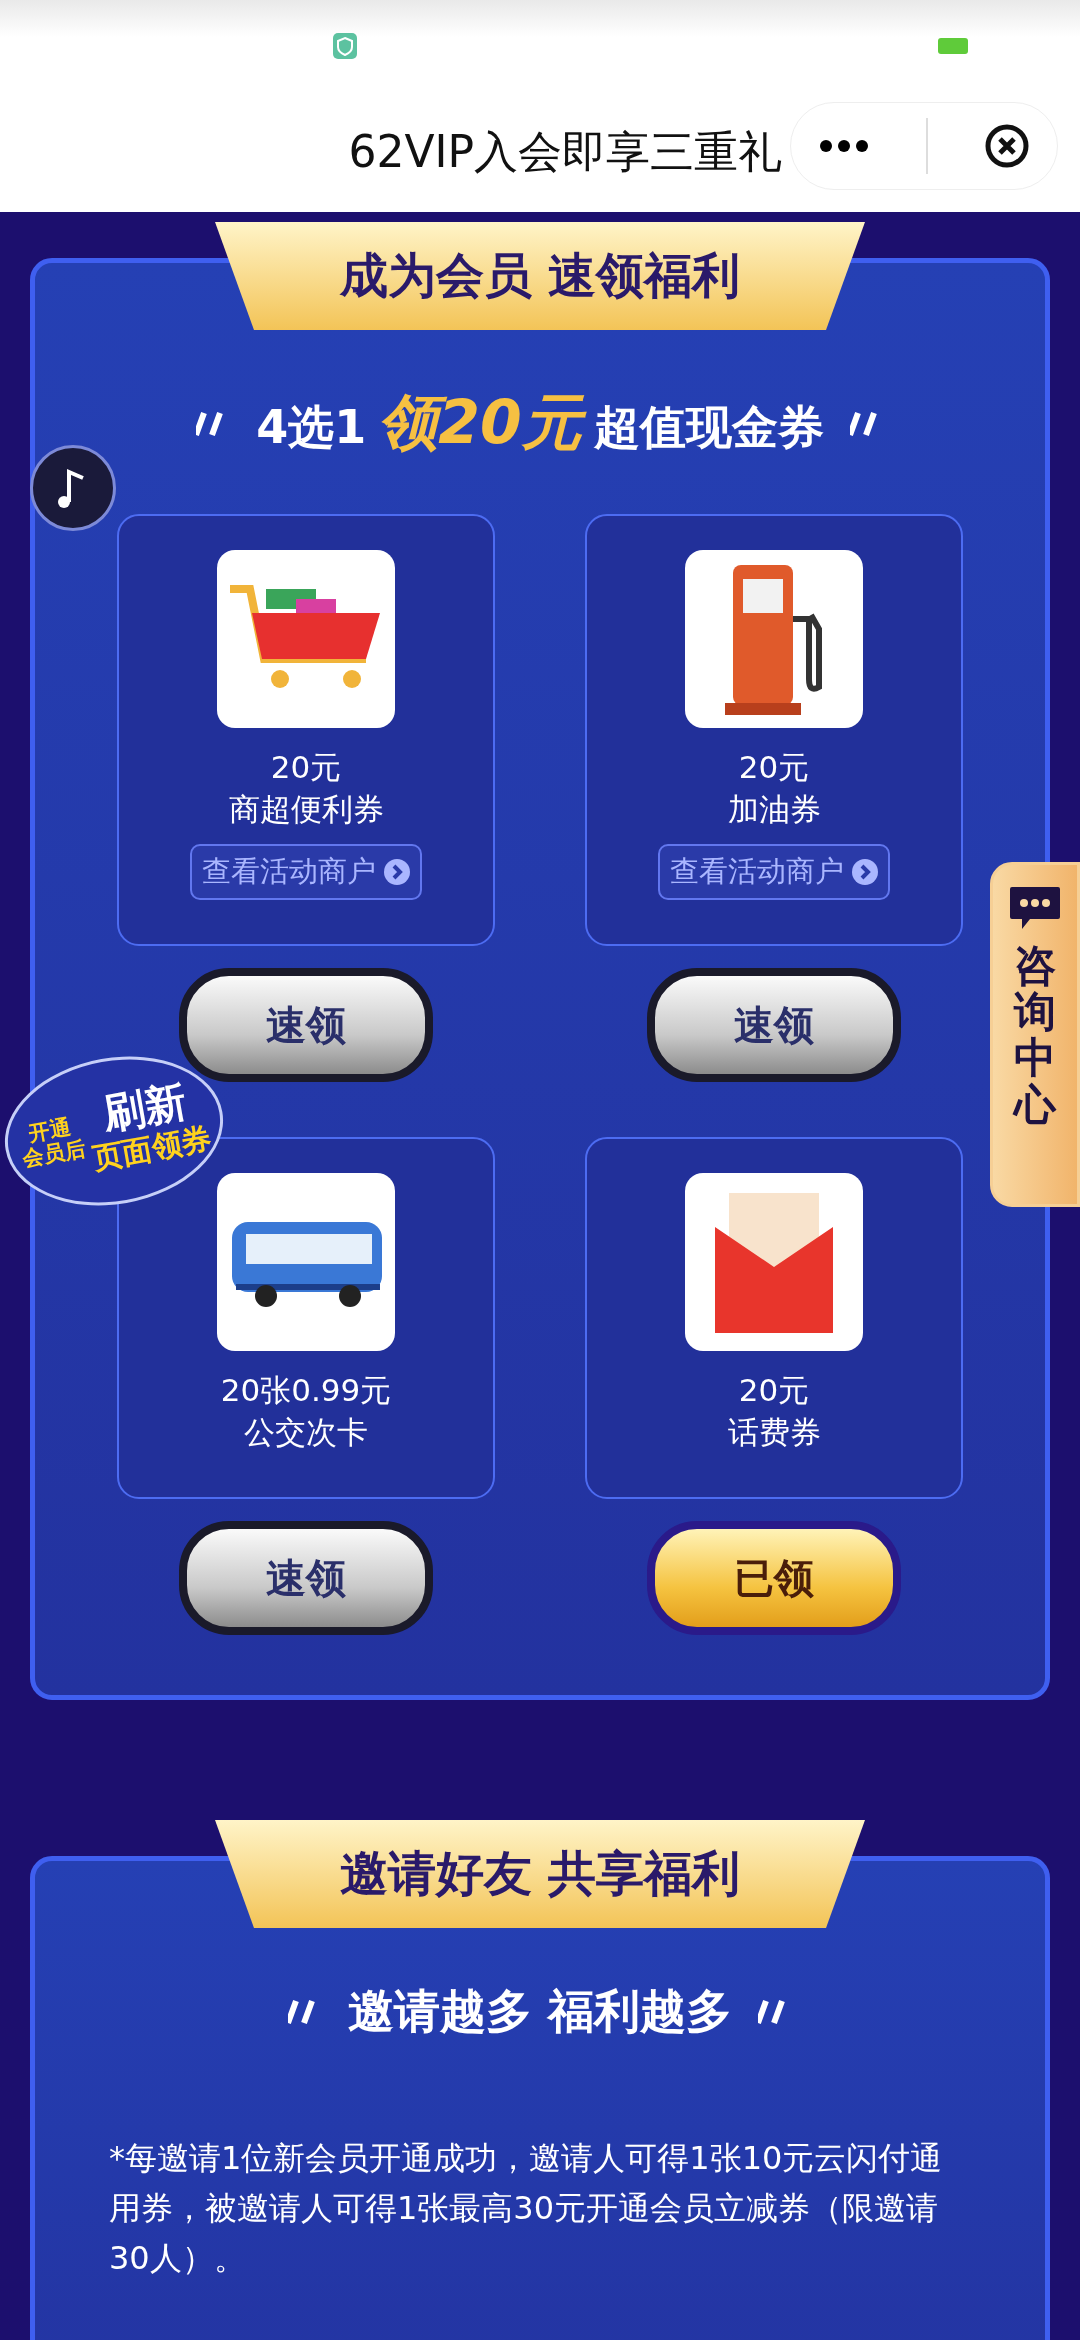 The width and height of the screenshot is (1080, 2340). What do you see at coordinates (540, 276) in the screenshot?
I see `section-banner: 成为会员 速领福利` at bounding box center [540, 276].